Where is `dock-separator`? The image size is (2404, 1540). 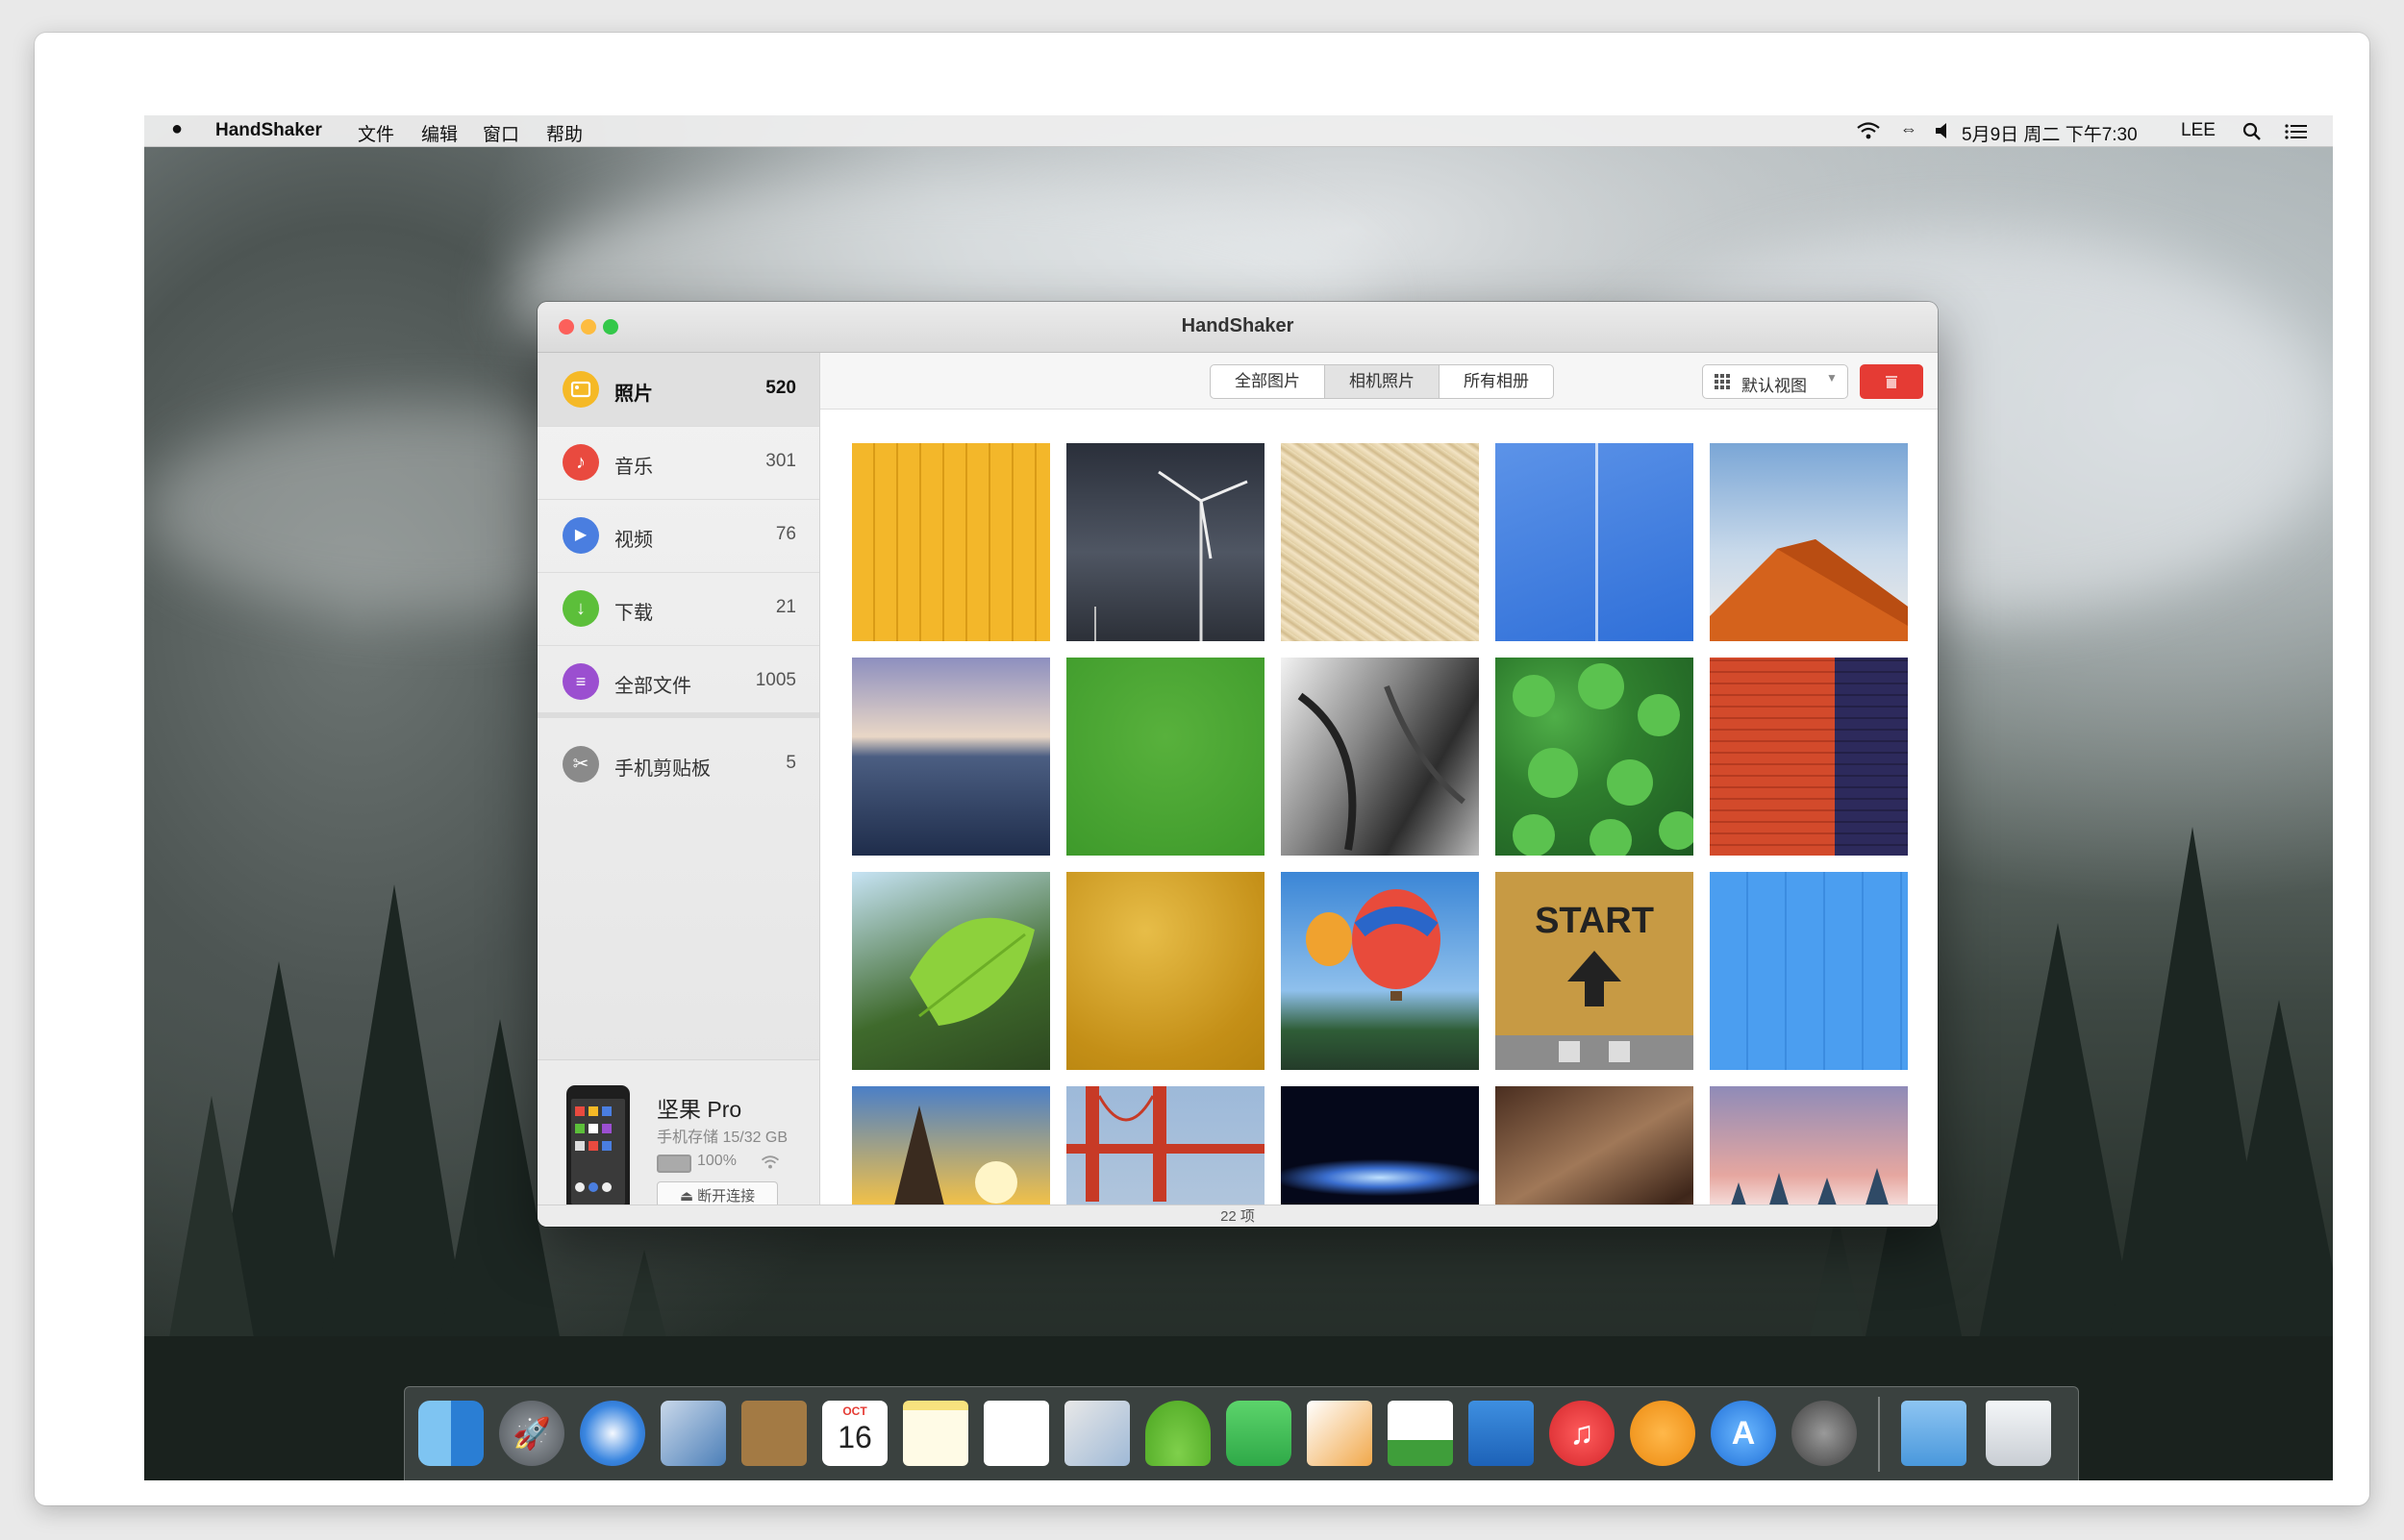
dock-separator is located at coordinates (1879, 1434).